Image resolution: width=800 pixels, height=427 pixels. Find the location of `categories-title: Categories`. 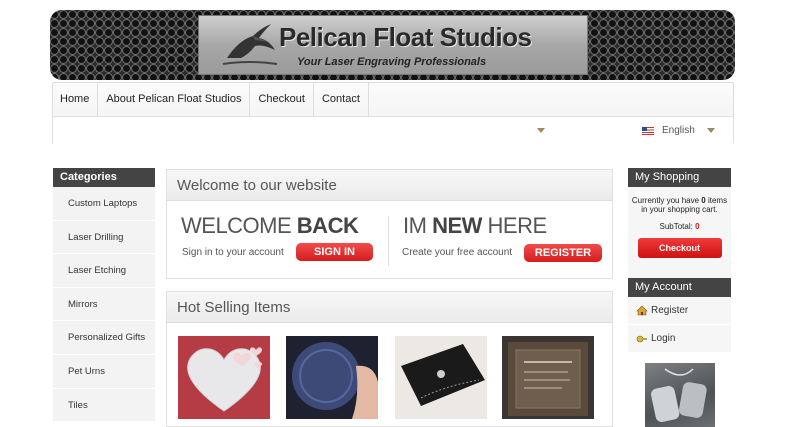

categories-title: Categories is located at coordinates (104, 177).